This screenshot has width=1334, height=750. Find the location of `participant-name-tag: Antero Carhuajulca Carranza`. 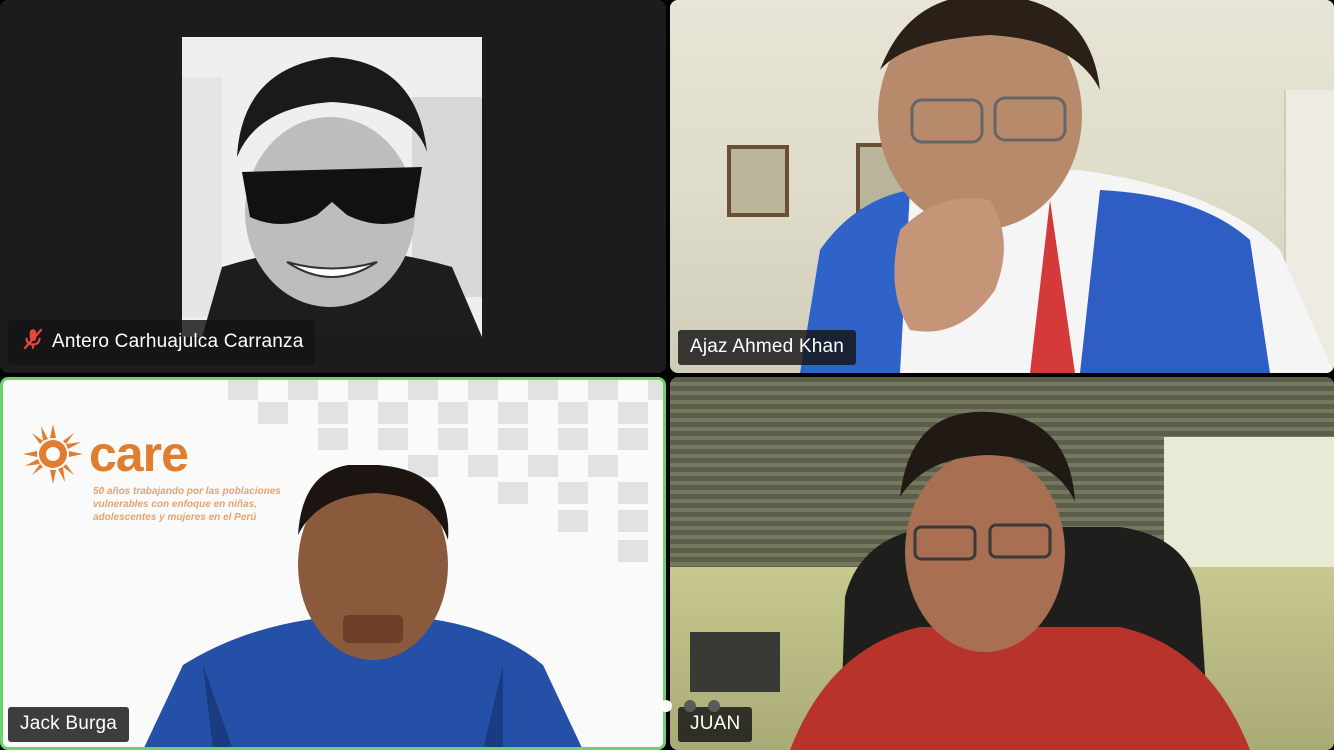

participant-name-tag: Antero Carhuajulca Carranza is located at coordinates (162, 342).